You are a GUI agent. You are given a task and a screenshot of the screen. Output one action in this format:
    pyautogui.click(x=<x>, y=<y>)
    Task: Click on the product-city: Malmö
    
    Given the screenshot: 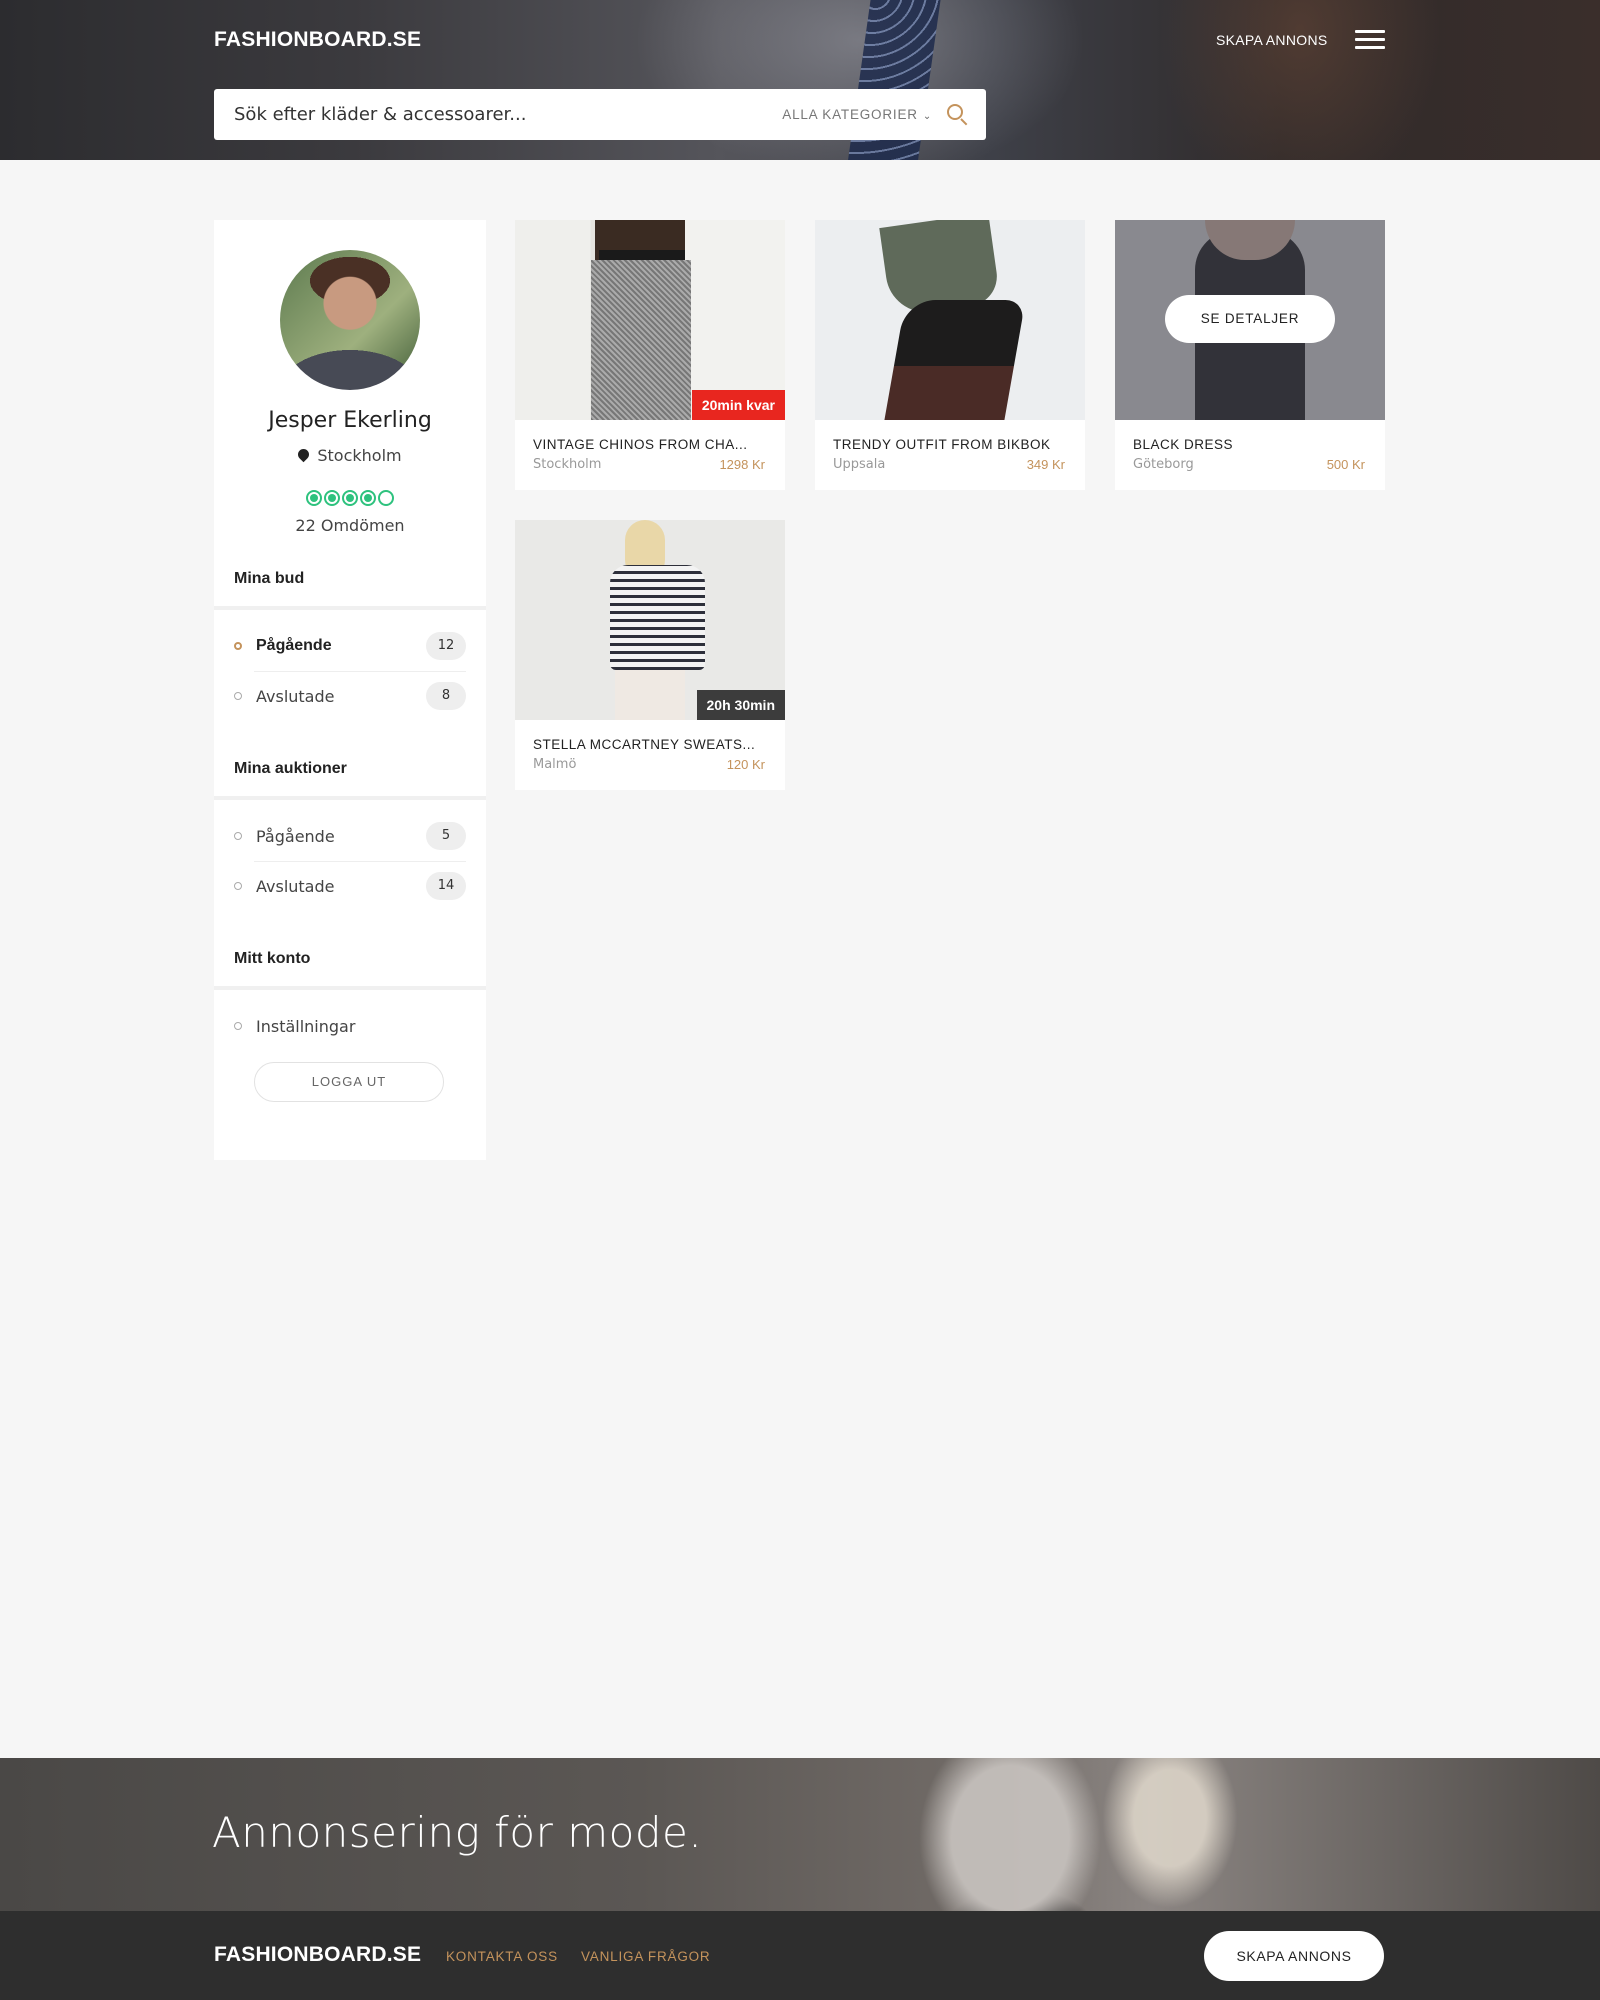 What is the action you would take?
    pyautogui.click(x=555, y=764)
    